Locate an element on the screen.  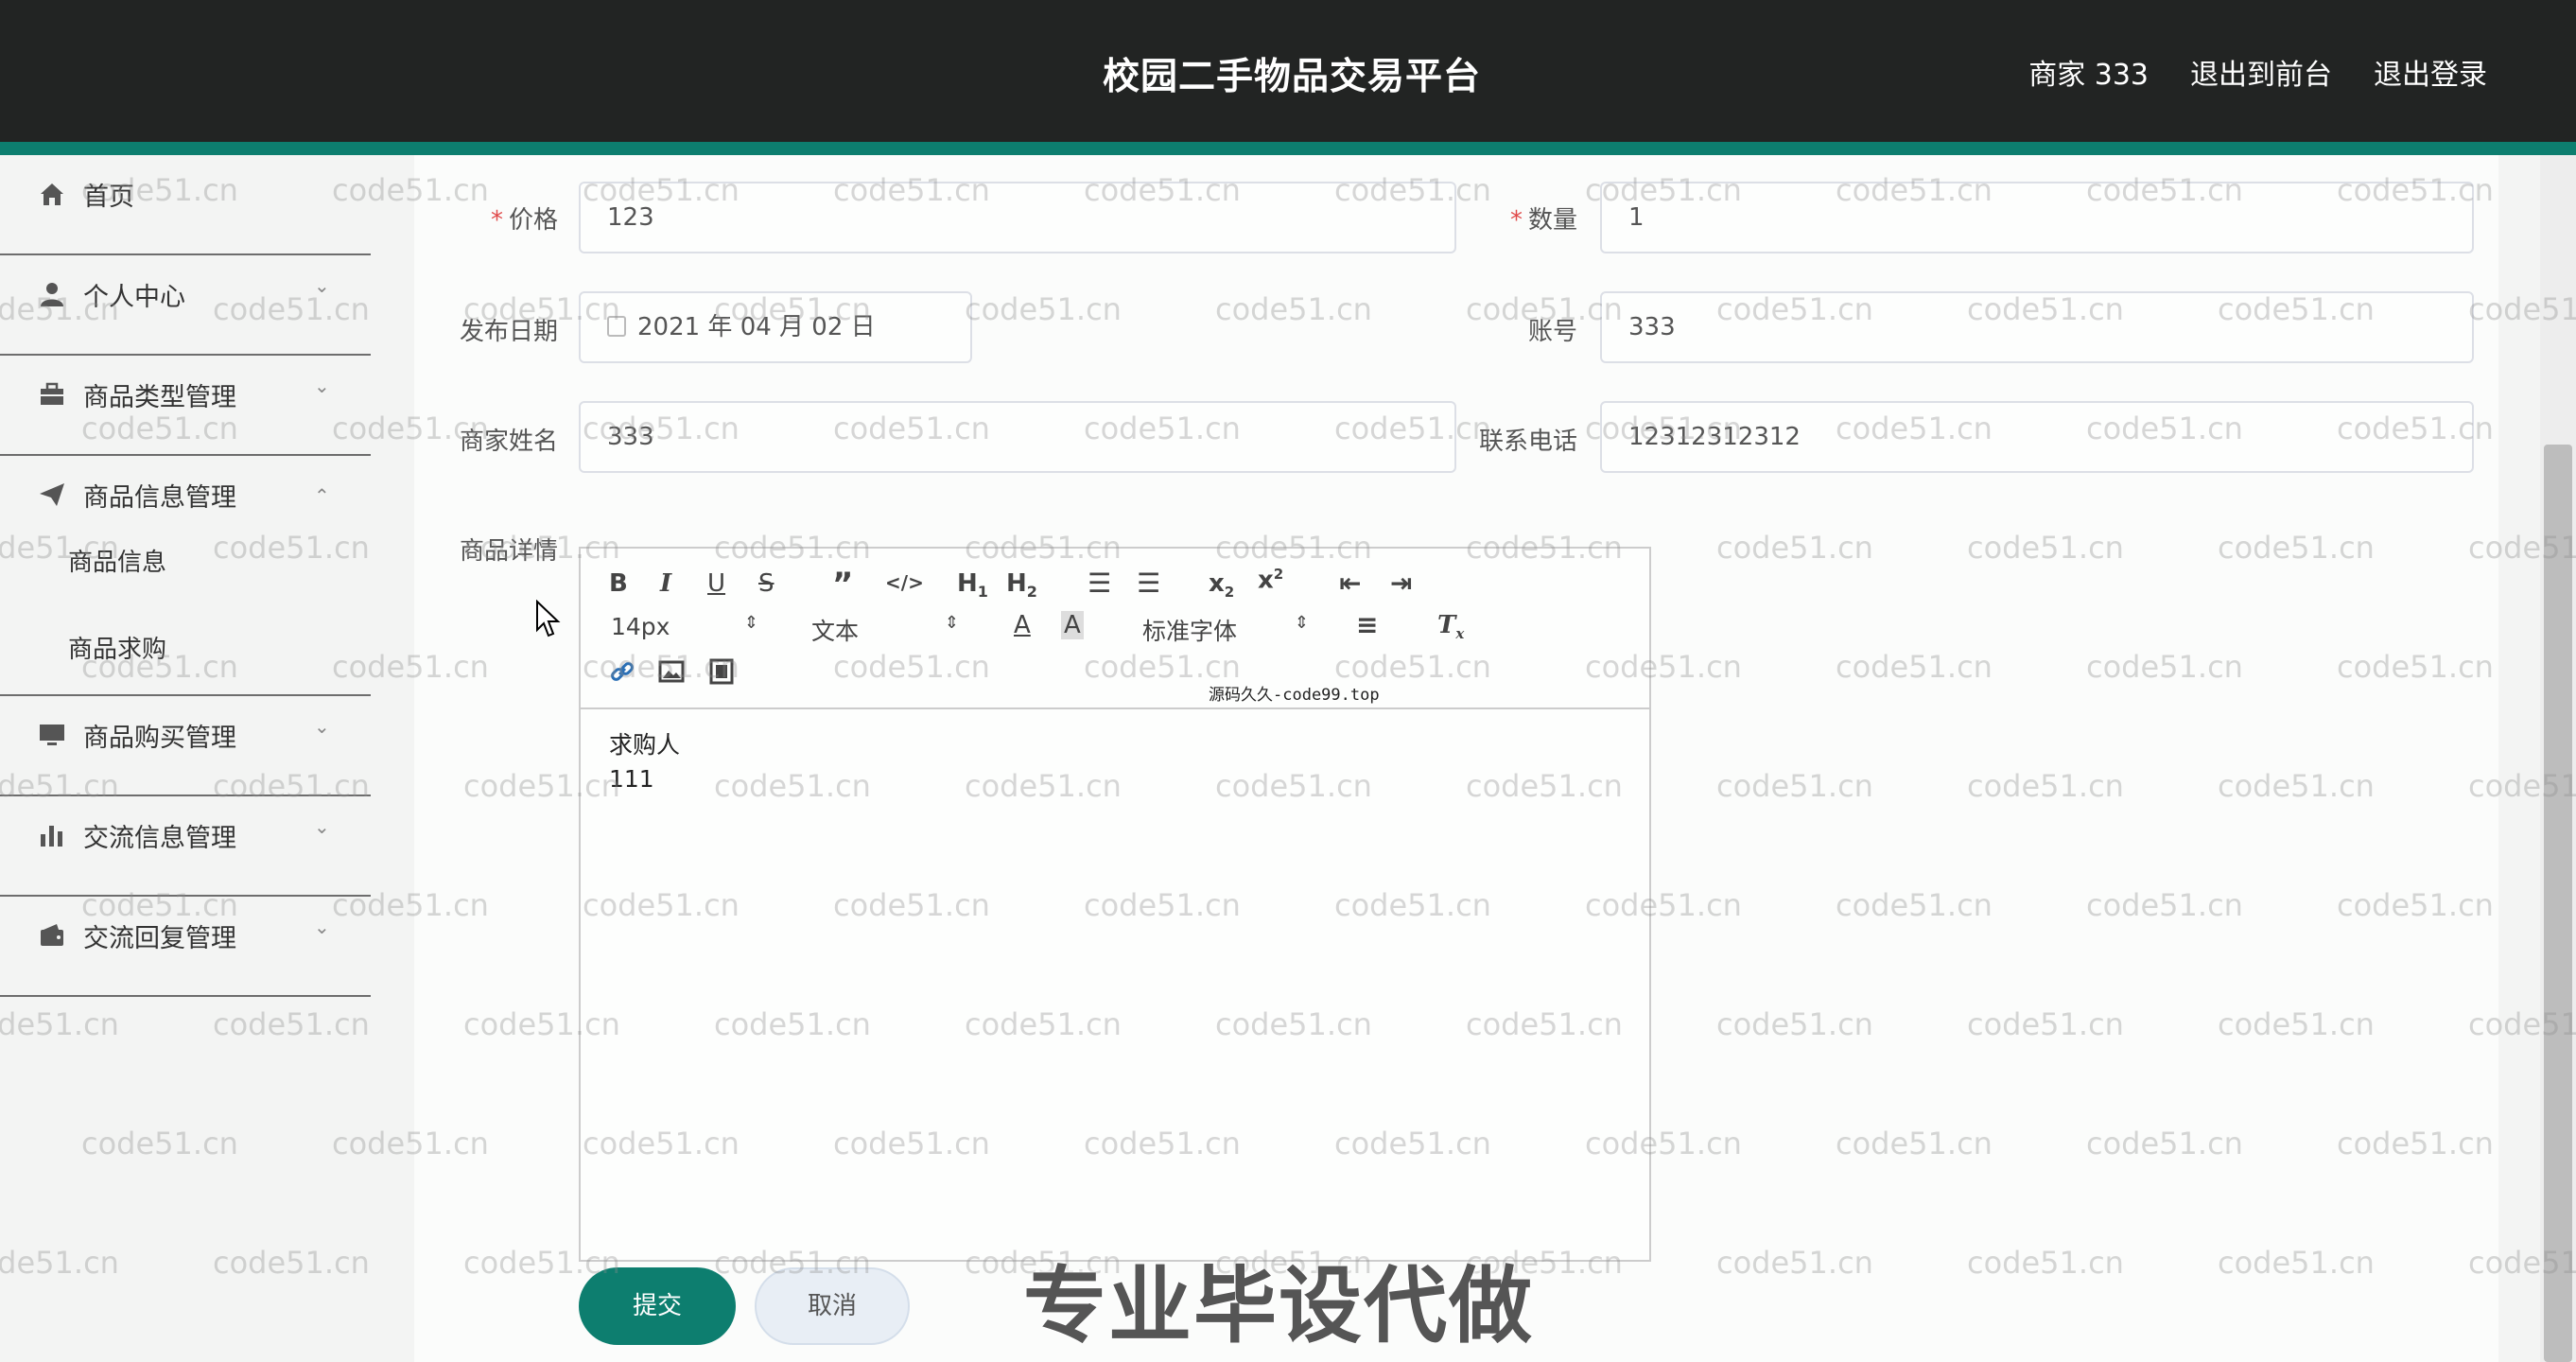
account-label: 账号 is located at coordinates (1552, 332).